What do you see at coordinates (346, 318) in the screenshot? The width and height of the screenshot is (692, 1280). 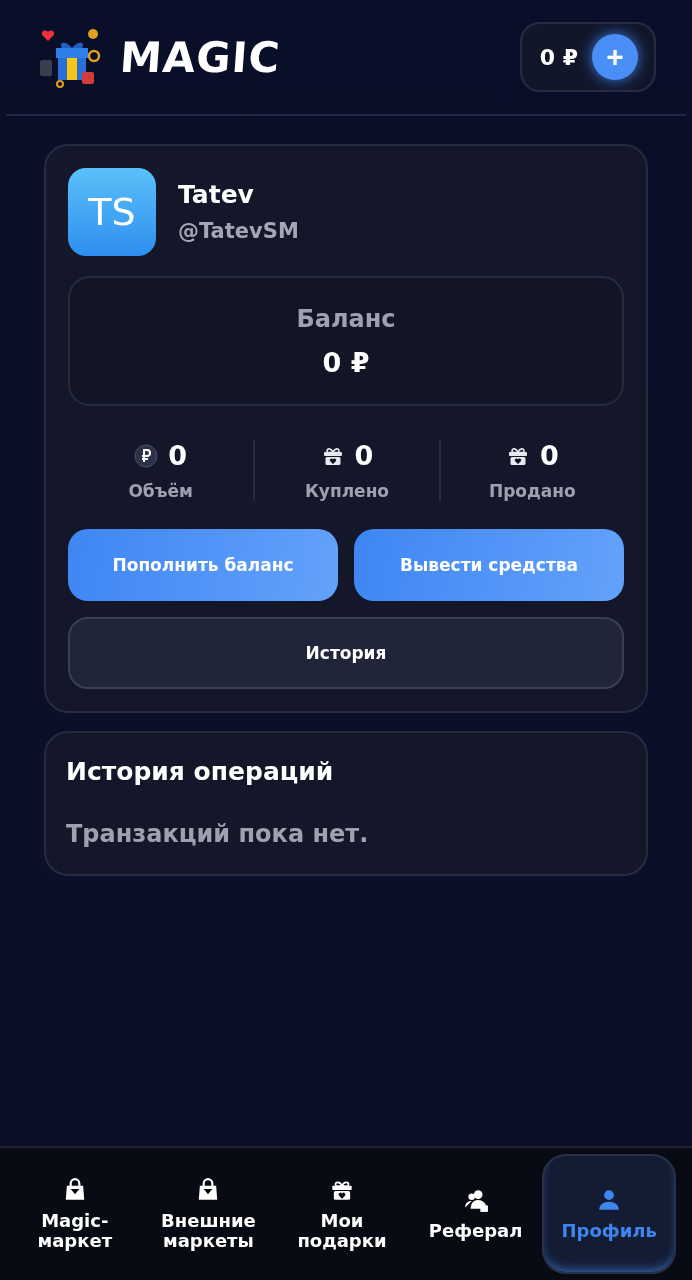 I see `balance-label: Баланс` at bounding box center [346, 318].